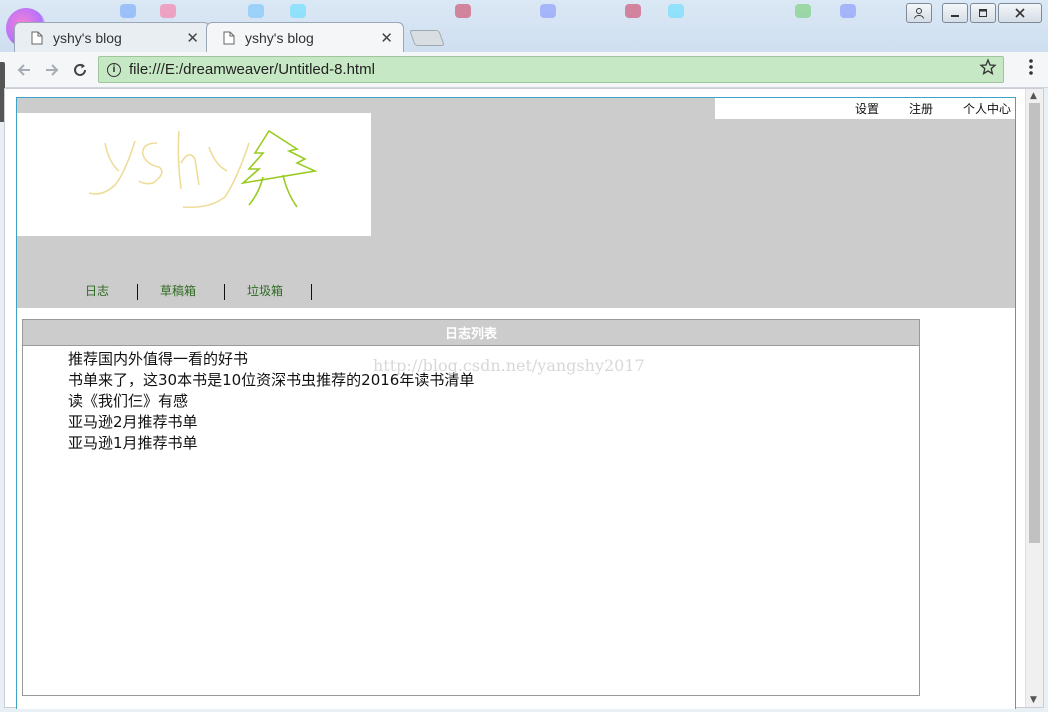 This screenshot has height=712, width=1048. What do you see at coordinates (524, 26) in the screenshot?
I see `title-bar: yshy's blog ✕ yshy's blog ✕` at bounding box center [524, 26].